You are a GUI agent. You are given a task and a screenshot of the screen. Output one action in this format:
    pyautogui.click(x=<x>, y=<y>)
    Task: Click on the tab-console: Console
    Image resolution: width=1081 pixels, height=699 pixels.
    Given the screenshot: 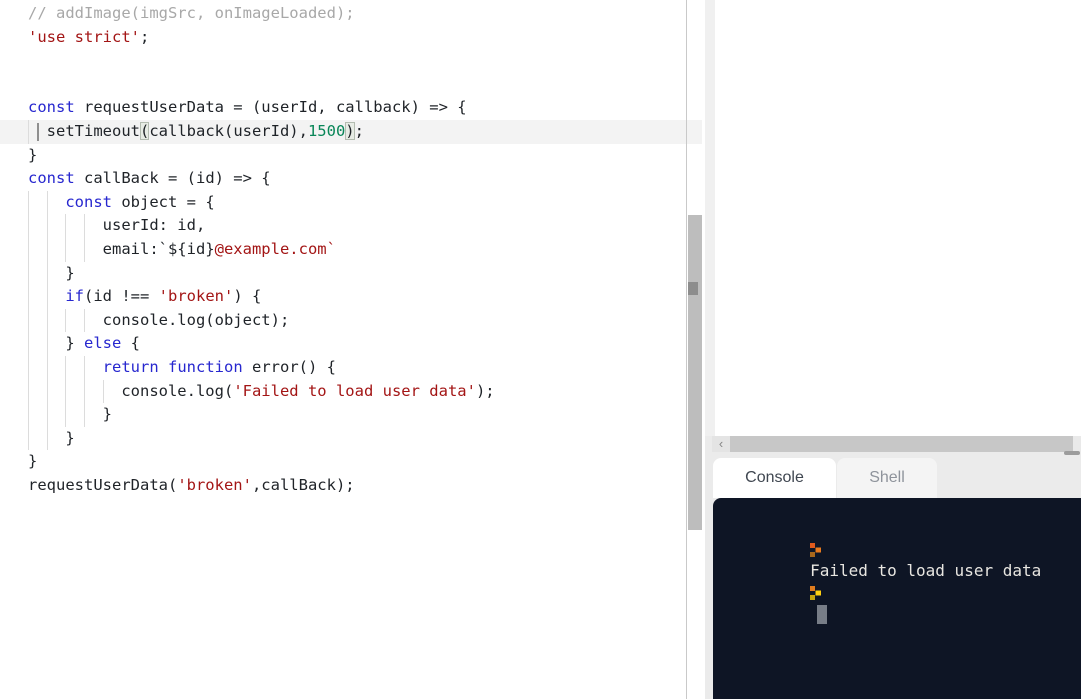 What is the action you would take?
    pyautogui.click(x=774, y=478)
    